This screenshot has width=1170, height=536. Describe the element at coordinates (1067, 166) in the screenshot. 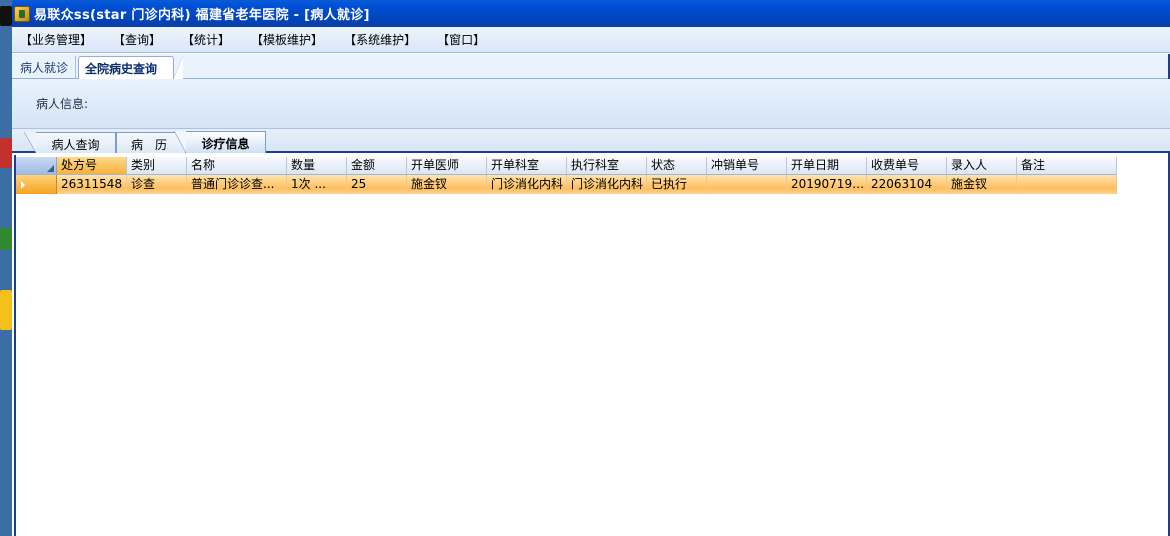

I see `column-header: 备注` at that location.